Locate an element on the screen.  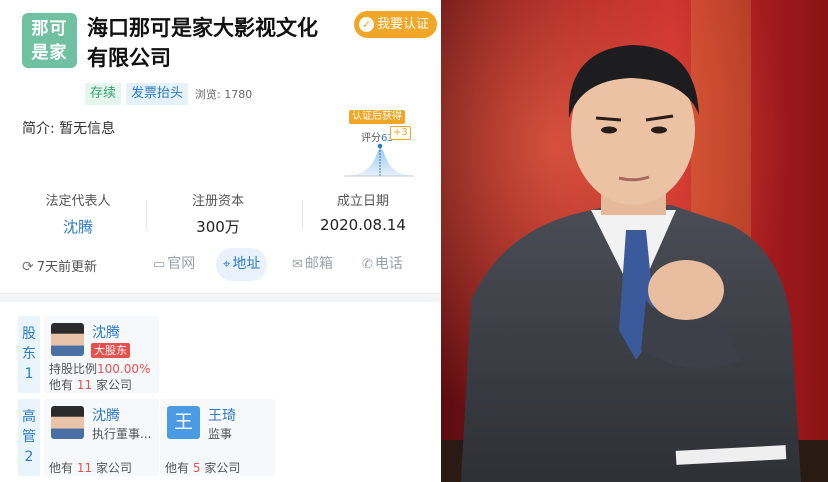
major-shareholder-badge: 大股东 is located at coordinates (110, 350).